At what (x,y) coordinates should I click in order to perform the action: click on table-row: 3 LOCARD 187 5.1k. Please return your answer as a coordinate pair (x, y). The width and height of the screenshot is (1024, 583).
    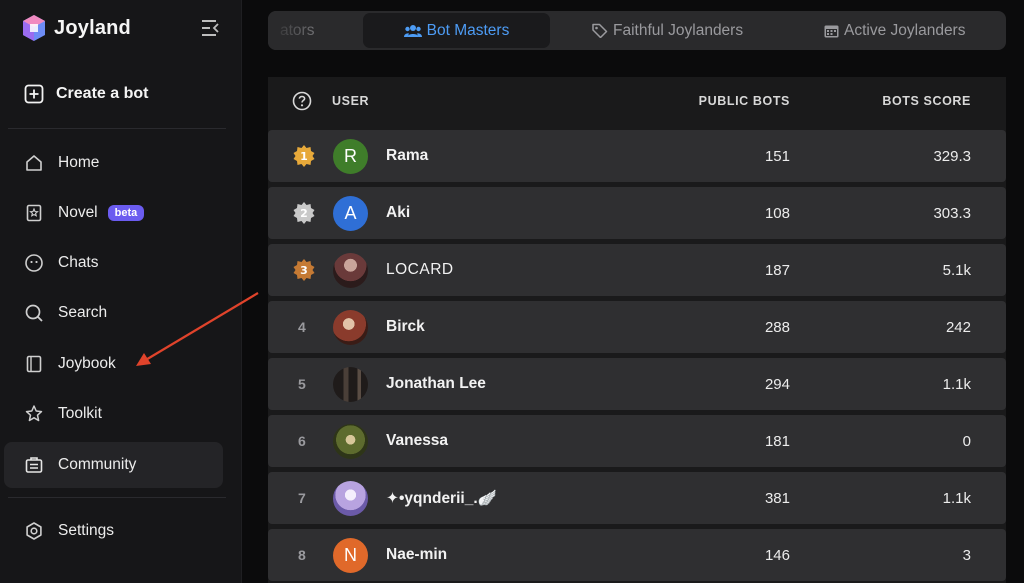
    Looking at the image, I should click on (637, 270).